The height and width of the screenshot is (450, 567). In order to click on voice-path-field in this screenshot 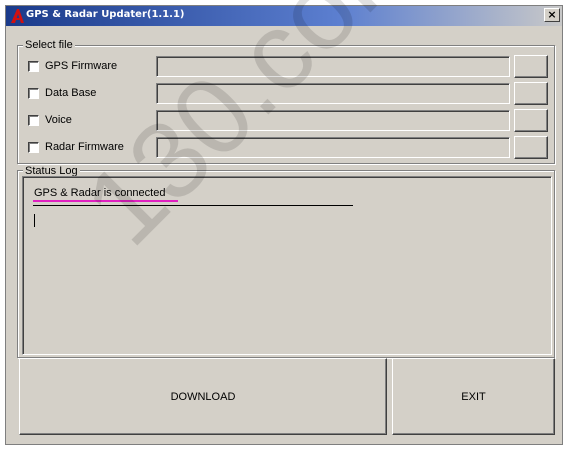, I will do `click(333, 120)`.